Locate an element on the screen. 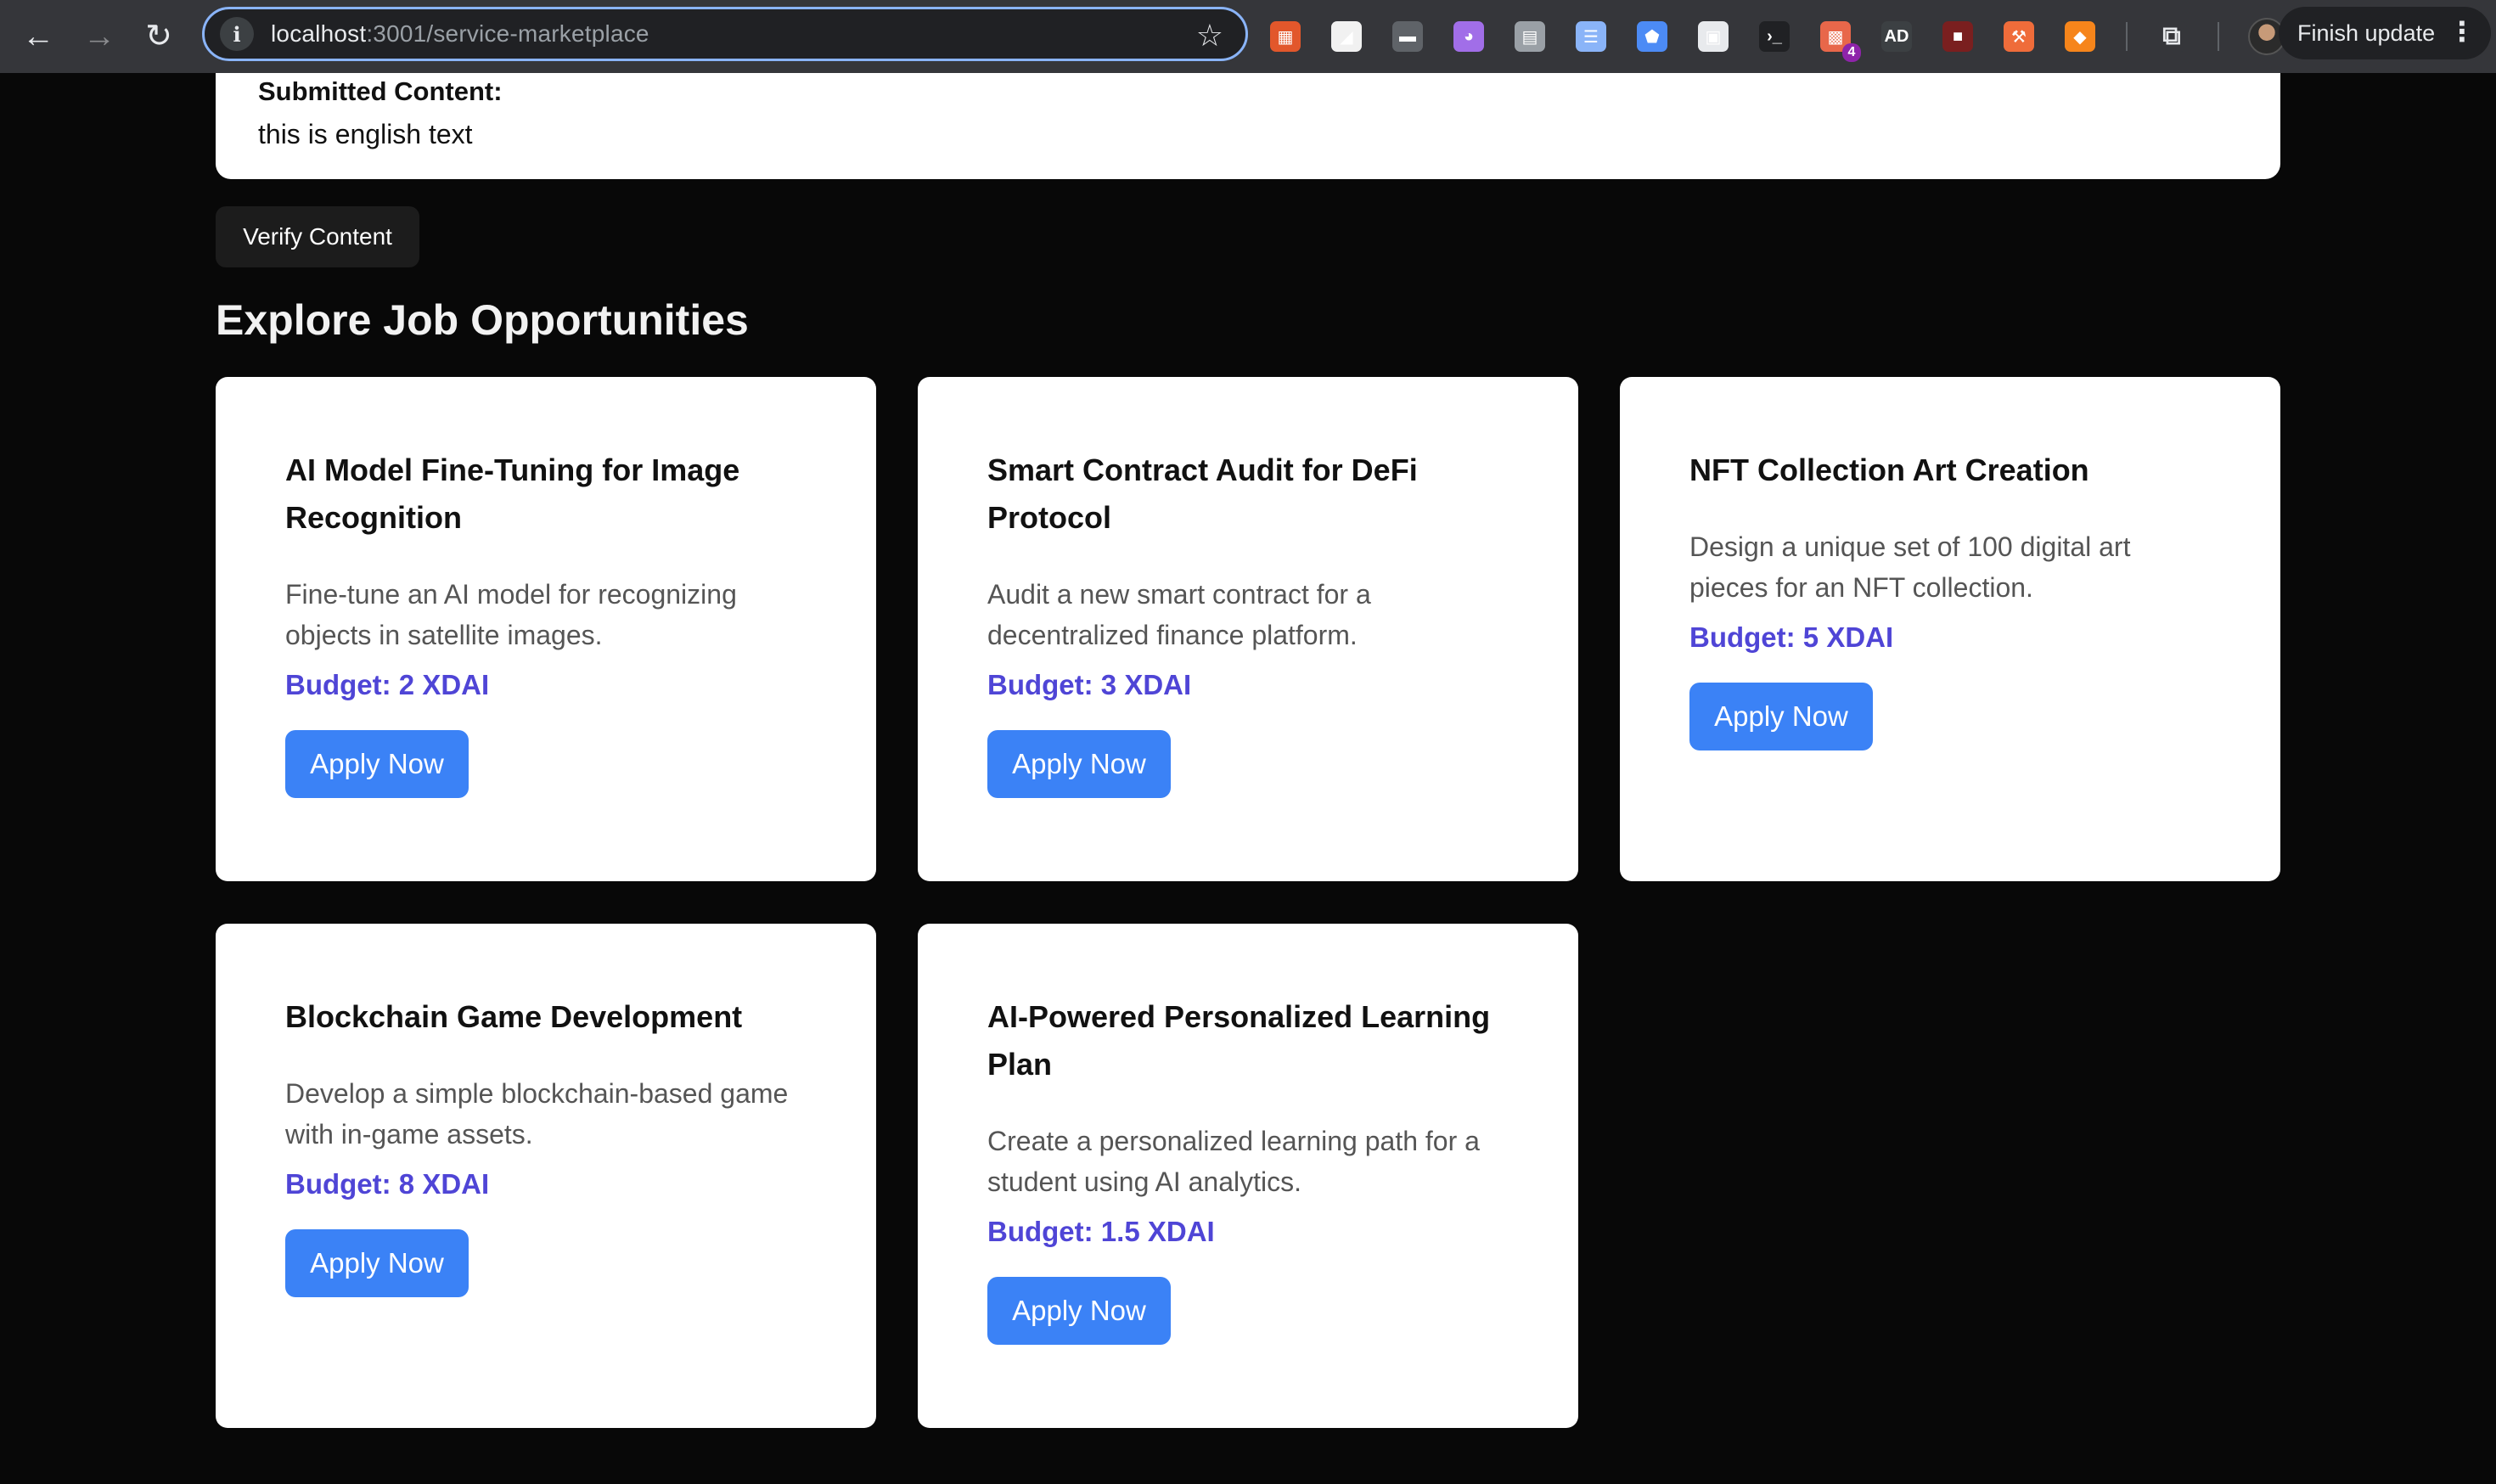  ext-purple-icon: ◕ is located at coordinates (1468, 36).